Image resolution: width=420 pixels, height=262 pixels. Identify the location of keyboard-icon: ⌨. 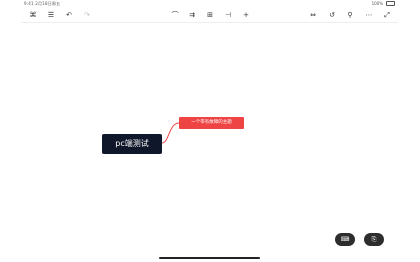
(345, 239).